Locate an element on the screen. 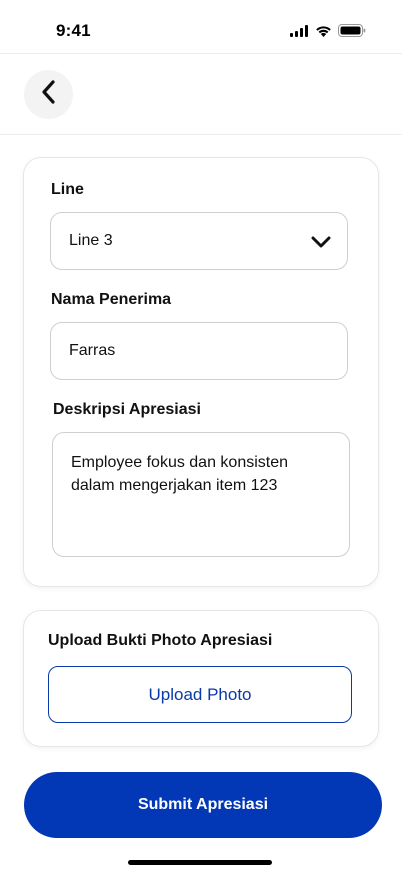 Image resolution: width=402 pixels, height=874 pixels. submit-button: Submit Apresiasi is located at coordinates (203, 805).